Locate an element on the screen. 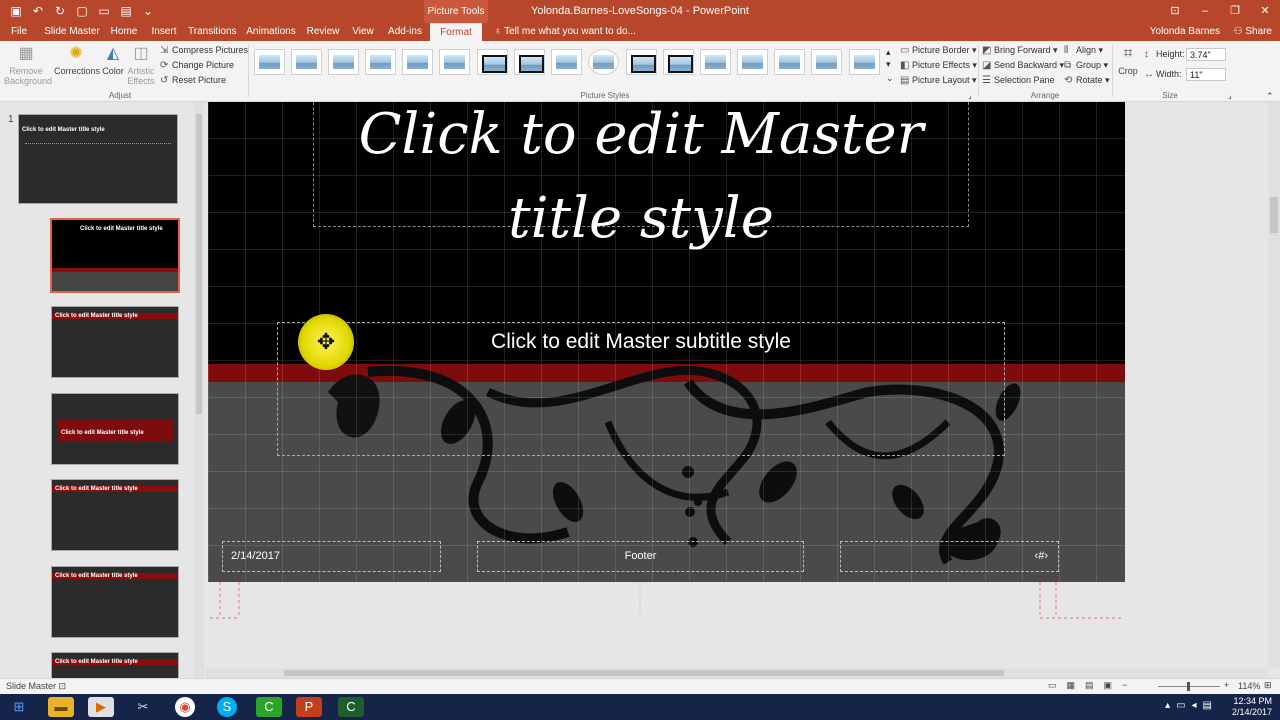 The height and width of the screenshot is (720, 1280). slide-thumbnail-5: Click to edit Master title style is located at coordinates (115, 515).